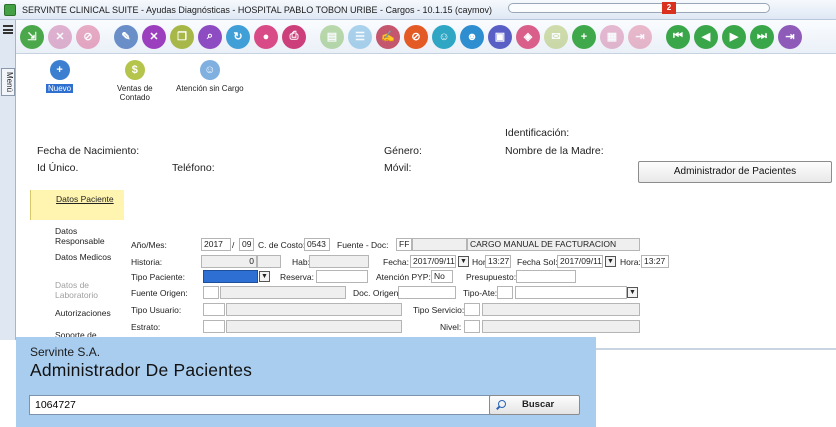 Image resolution: width=836 pixels, height=427 pixels. Describe the element at coordinates (126, 36) in the screenshot. I see `edit-icon: ✎` at that location.